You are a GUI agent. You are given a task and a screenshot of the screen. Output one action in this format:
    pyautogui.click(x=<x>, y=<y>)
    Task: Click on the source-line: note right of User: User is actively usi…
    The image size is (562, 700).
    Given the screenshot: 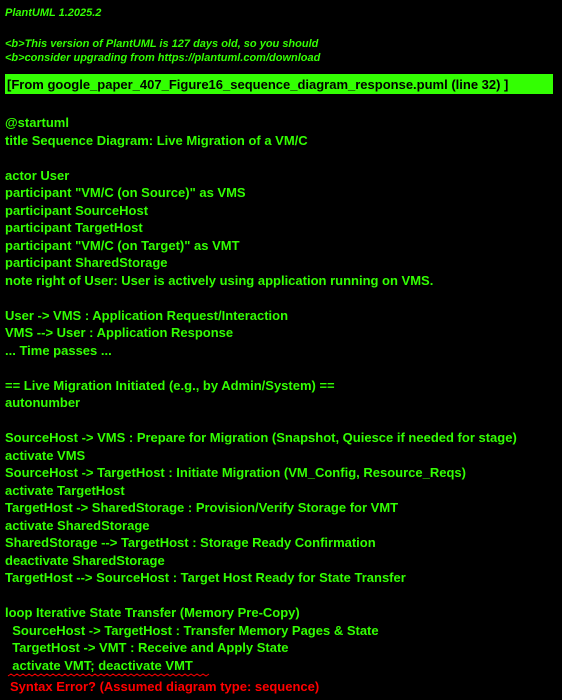 What is the action you would take?
    pyautogui.click(x=219, y=280)
    